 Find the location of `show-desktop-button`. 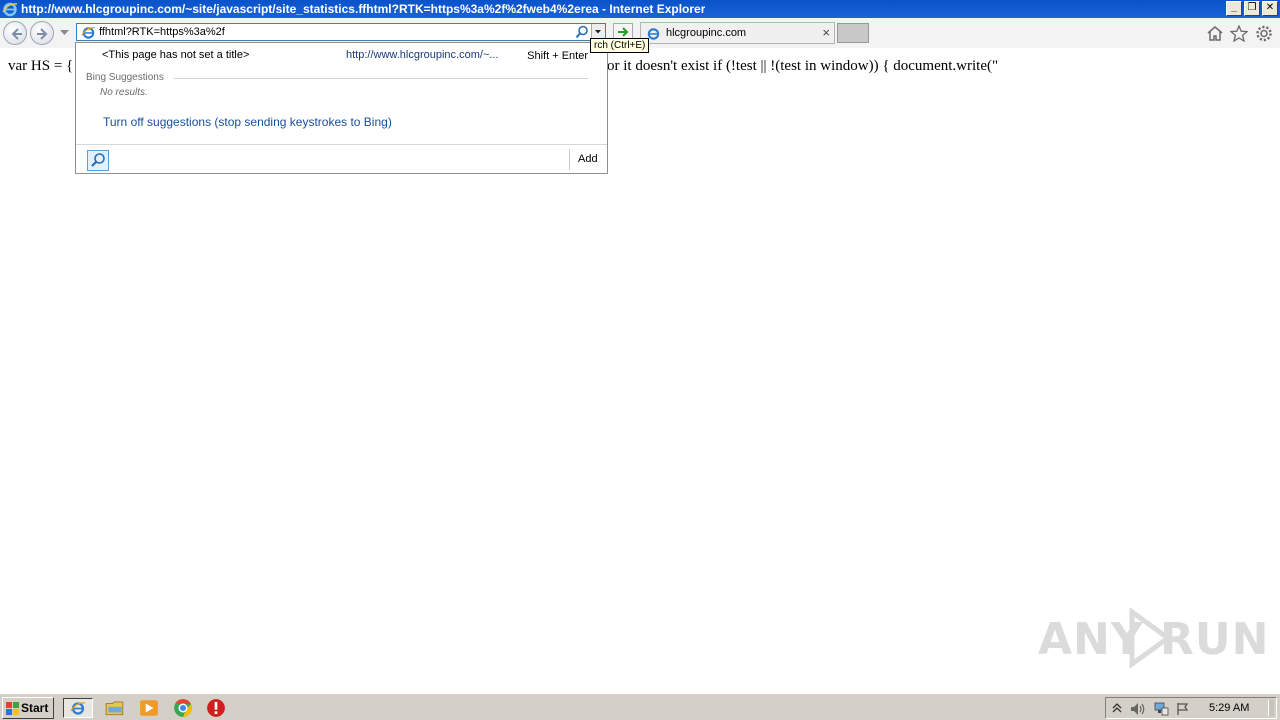

show-desktop-button is located at coordinates (1271, 708).